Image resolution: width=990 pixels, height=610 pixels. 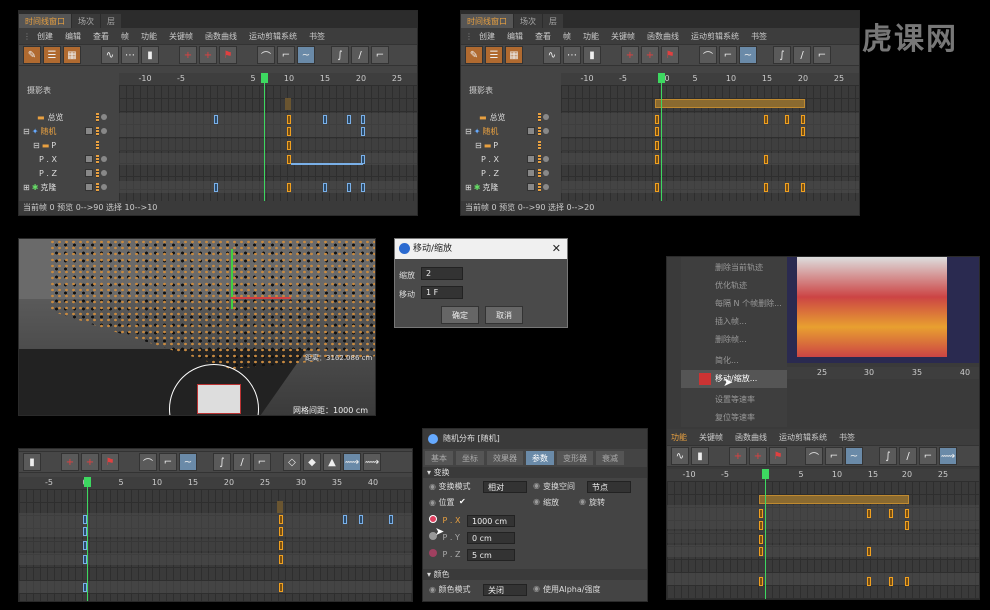 What do you see at coordinates (535, 574) in the screenshot?
I see `section-color: ▾ 颜色` at bounding box center [535, 574].